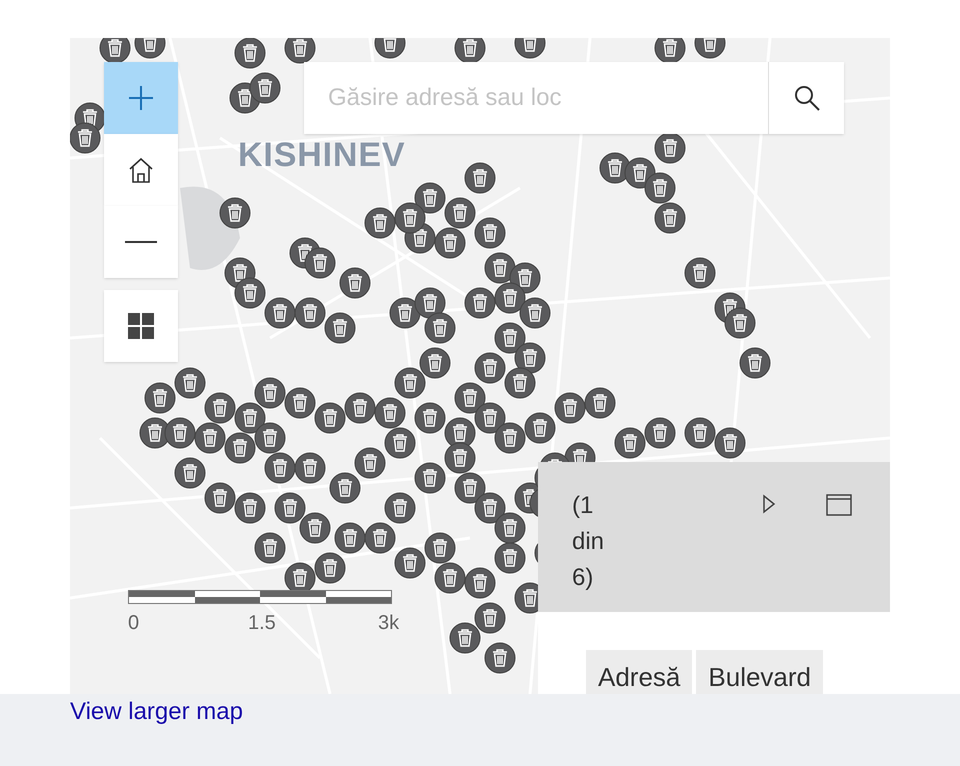 The height and width of the screenshot is (766, 960). I want to click on minus-icon, so click(141, 242).